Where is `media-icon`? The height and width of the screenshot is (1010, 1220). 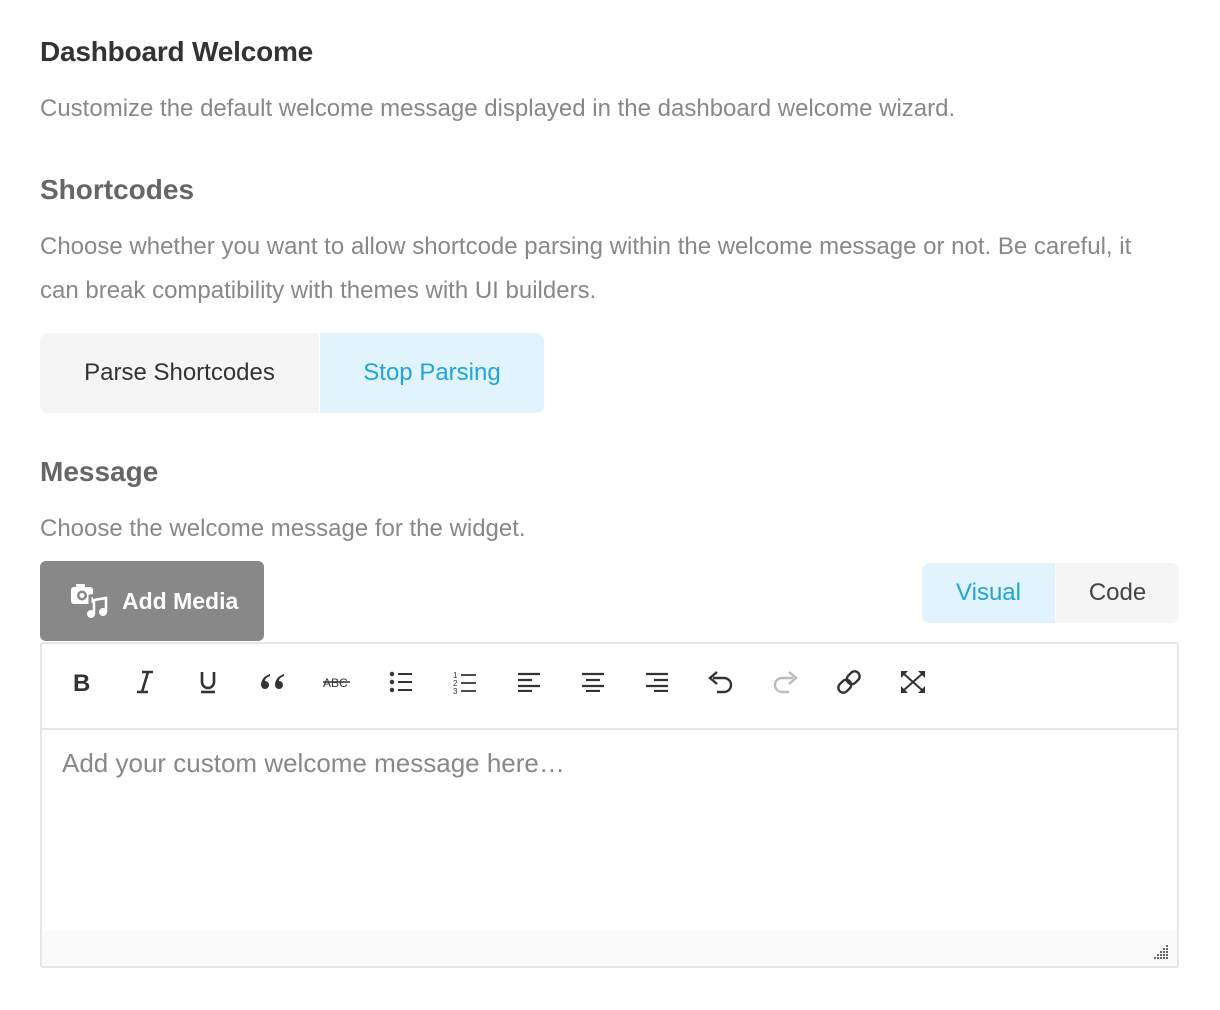
media-icon is located at coordinates (91, 601).